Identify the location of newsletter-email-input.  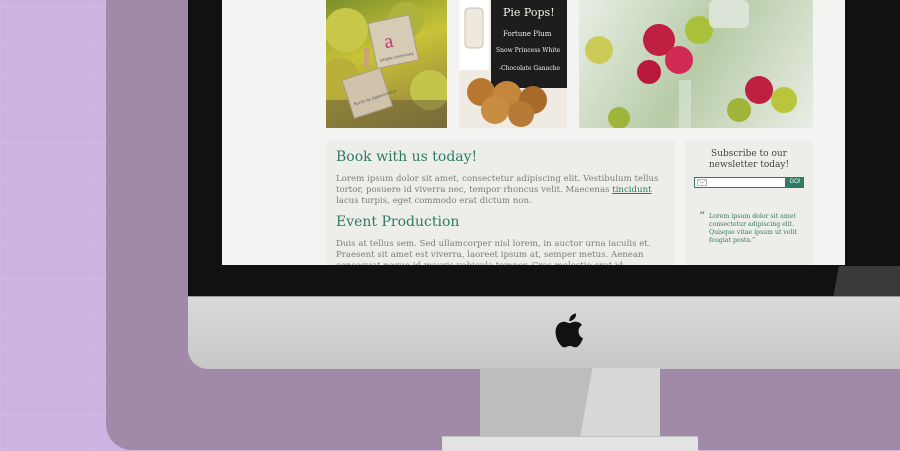
(740, 182).